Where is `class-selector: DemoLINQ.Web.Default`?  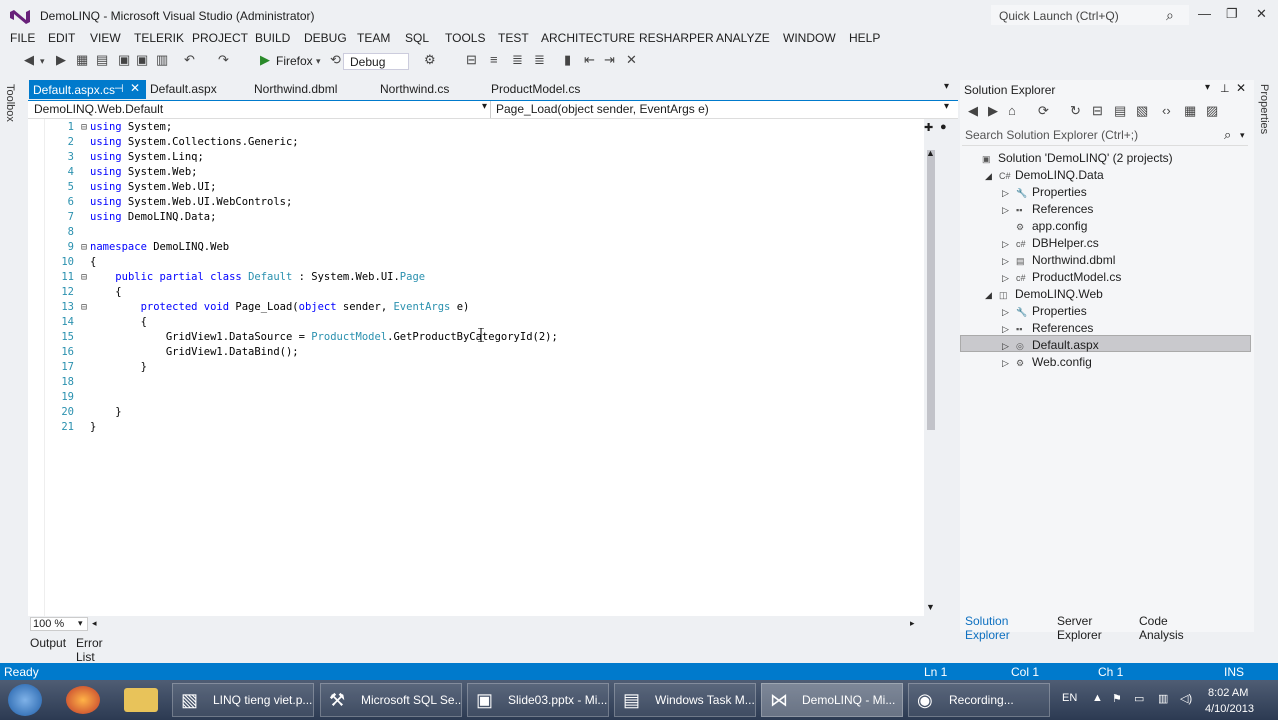 class-selector: DemoLINQ.Web.Default is located at coordinates (98, 109).